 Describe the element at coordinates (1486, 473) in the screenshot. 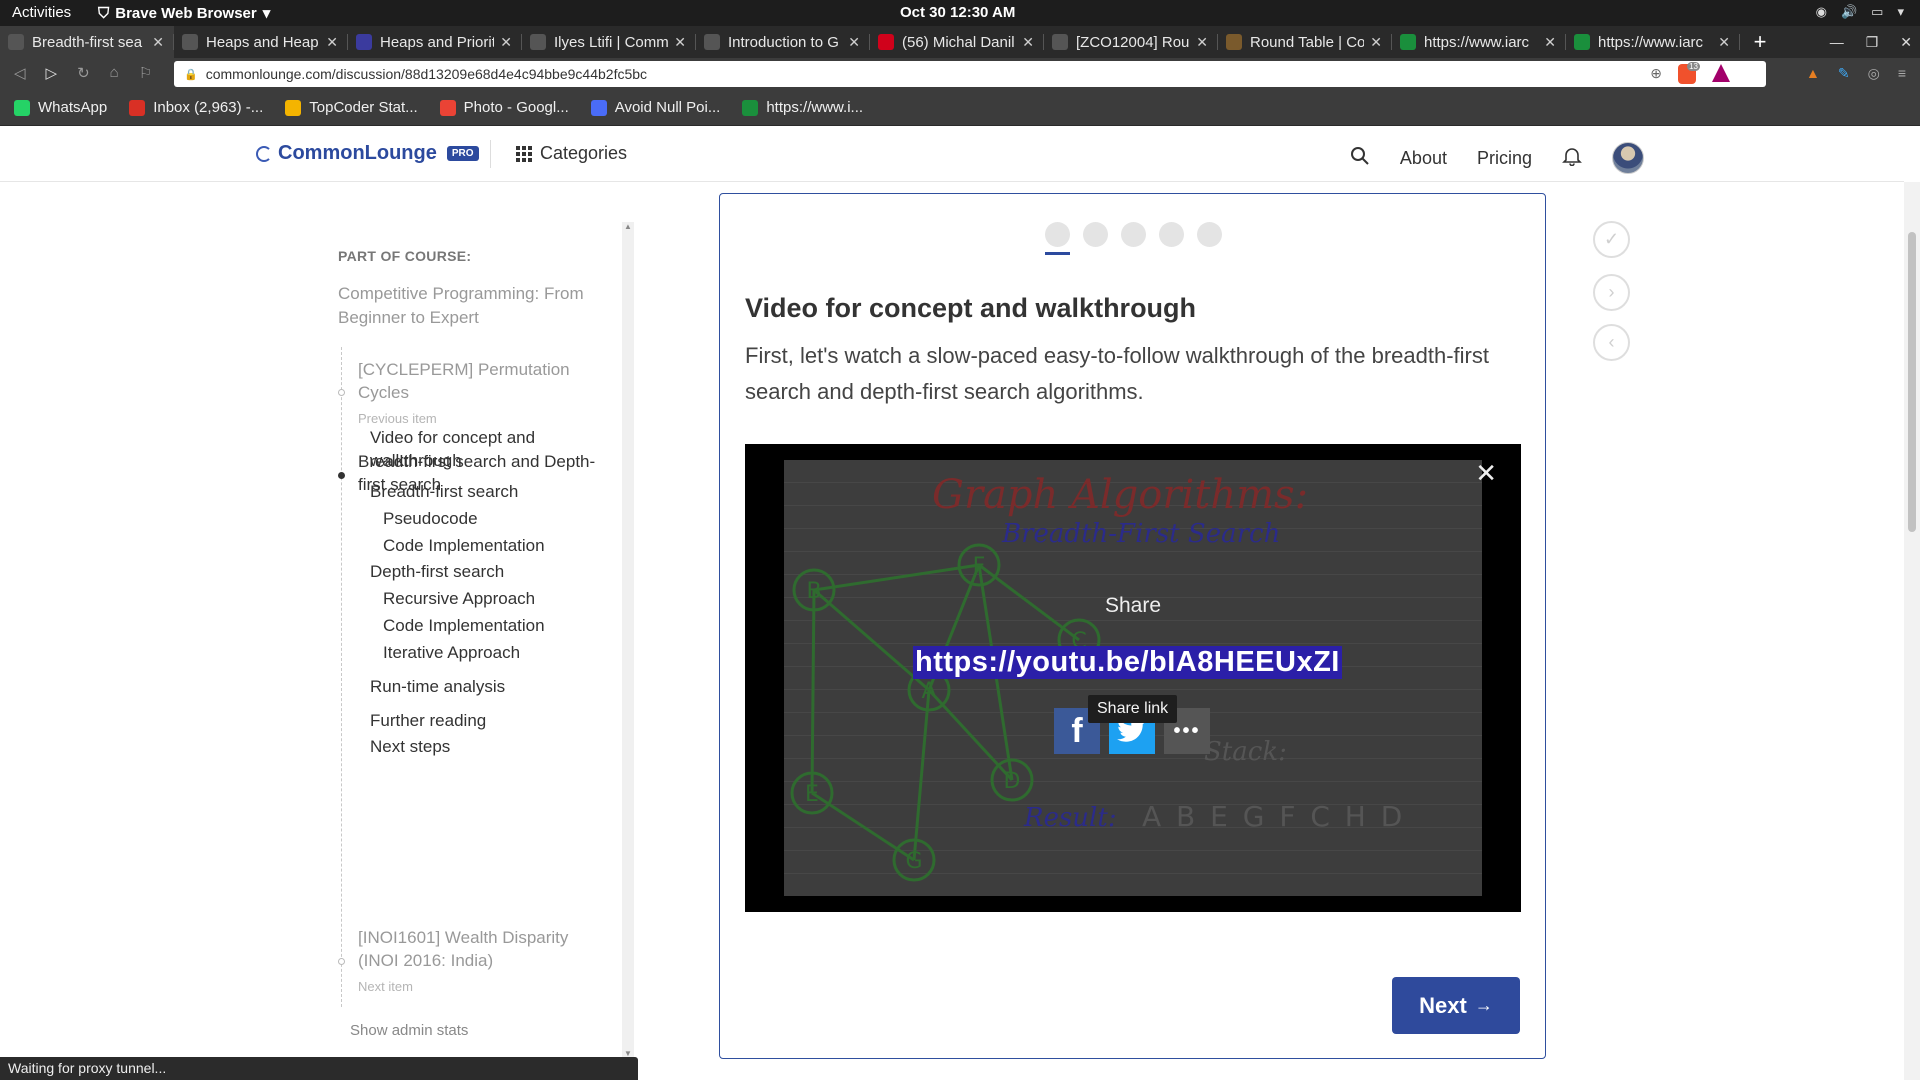

I see `close-icon: ✕` at that location.